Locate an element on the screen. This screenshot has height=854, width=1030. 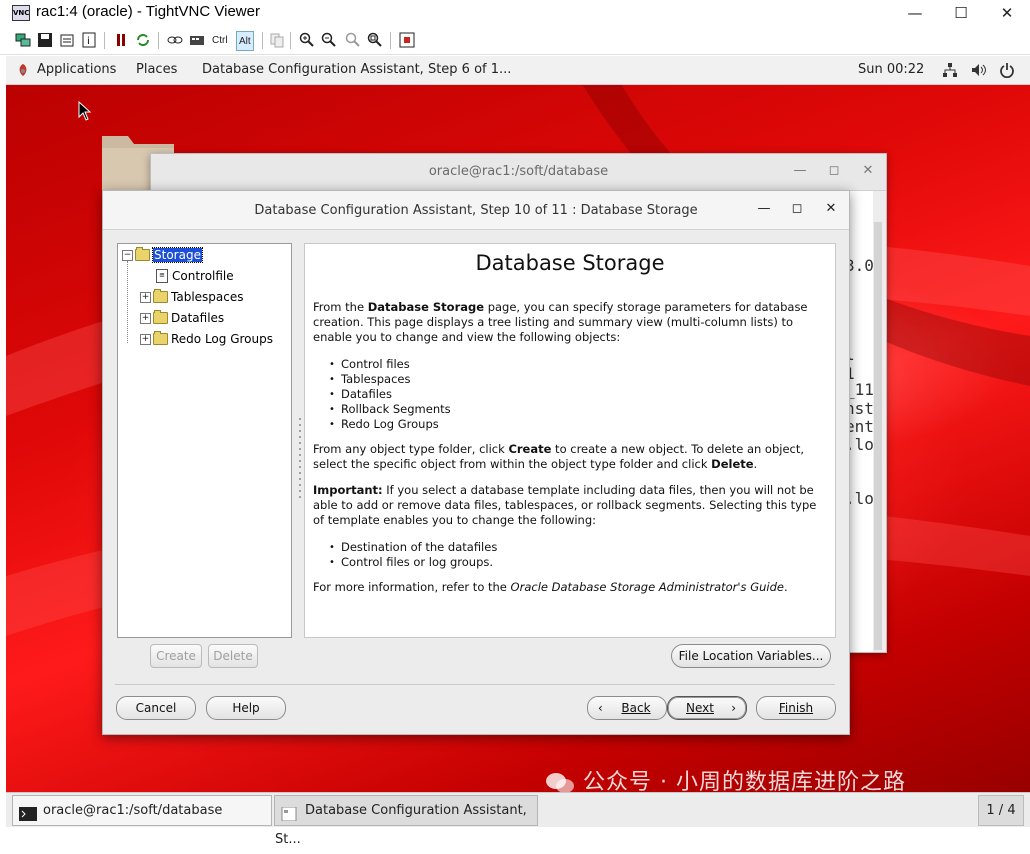
zoom-fit-icon is located at coordinates (375, 40).